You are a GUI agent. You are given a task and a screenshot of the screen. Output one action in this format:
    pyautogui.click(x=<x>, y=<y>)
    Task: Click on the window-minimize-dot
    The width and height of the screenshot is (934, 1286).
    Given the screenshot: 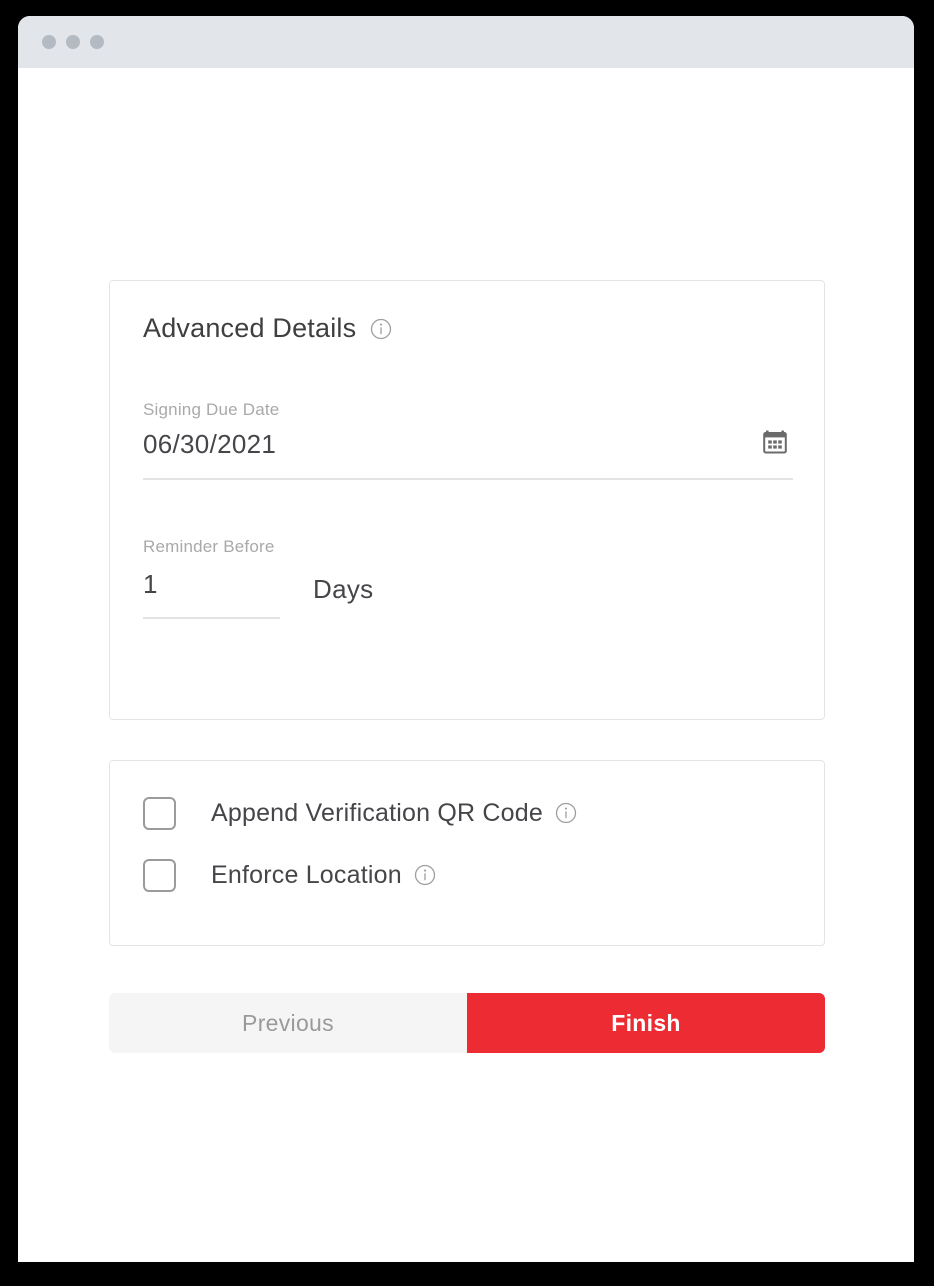 What is the action you would take?
    pyautogui.click(x=73, y=42)
    